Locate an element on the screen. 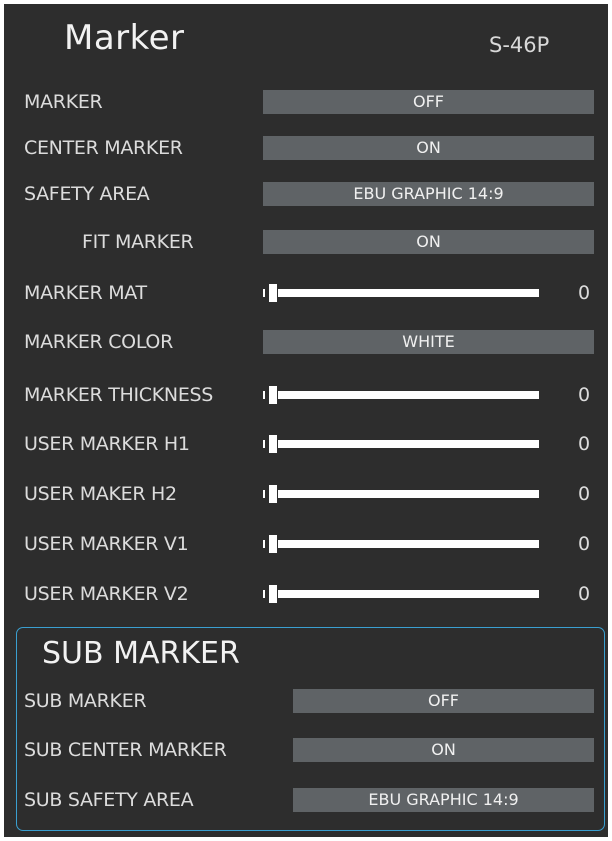  sub-safety-area-value-selector: EBU GRAPHIC 14:9 is located at coordinates (443, 800).